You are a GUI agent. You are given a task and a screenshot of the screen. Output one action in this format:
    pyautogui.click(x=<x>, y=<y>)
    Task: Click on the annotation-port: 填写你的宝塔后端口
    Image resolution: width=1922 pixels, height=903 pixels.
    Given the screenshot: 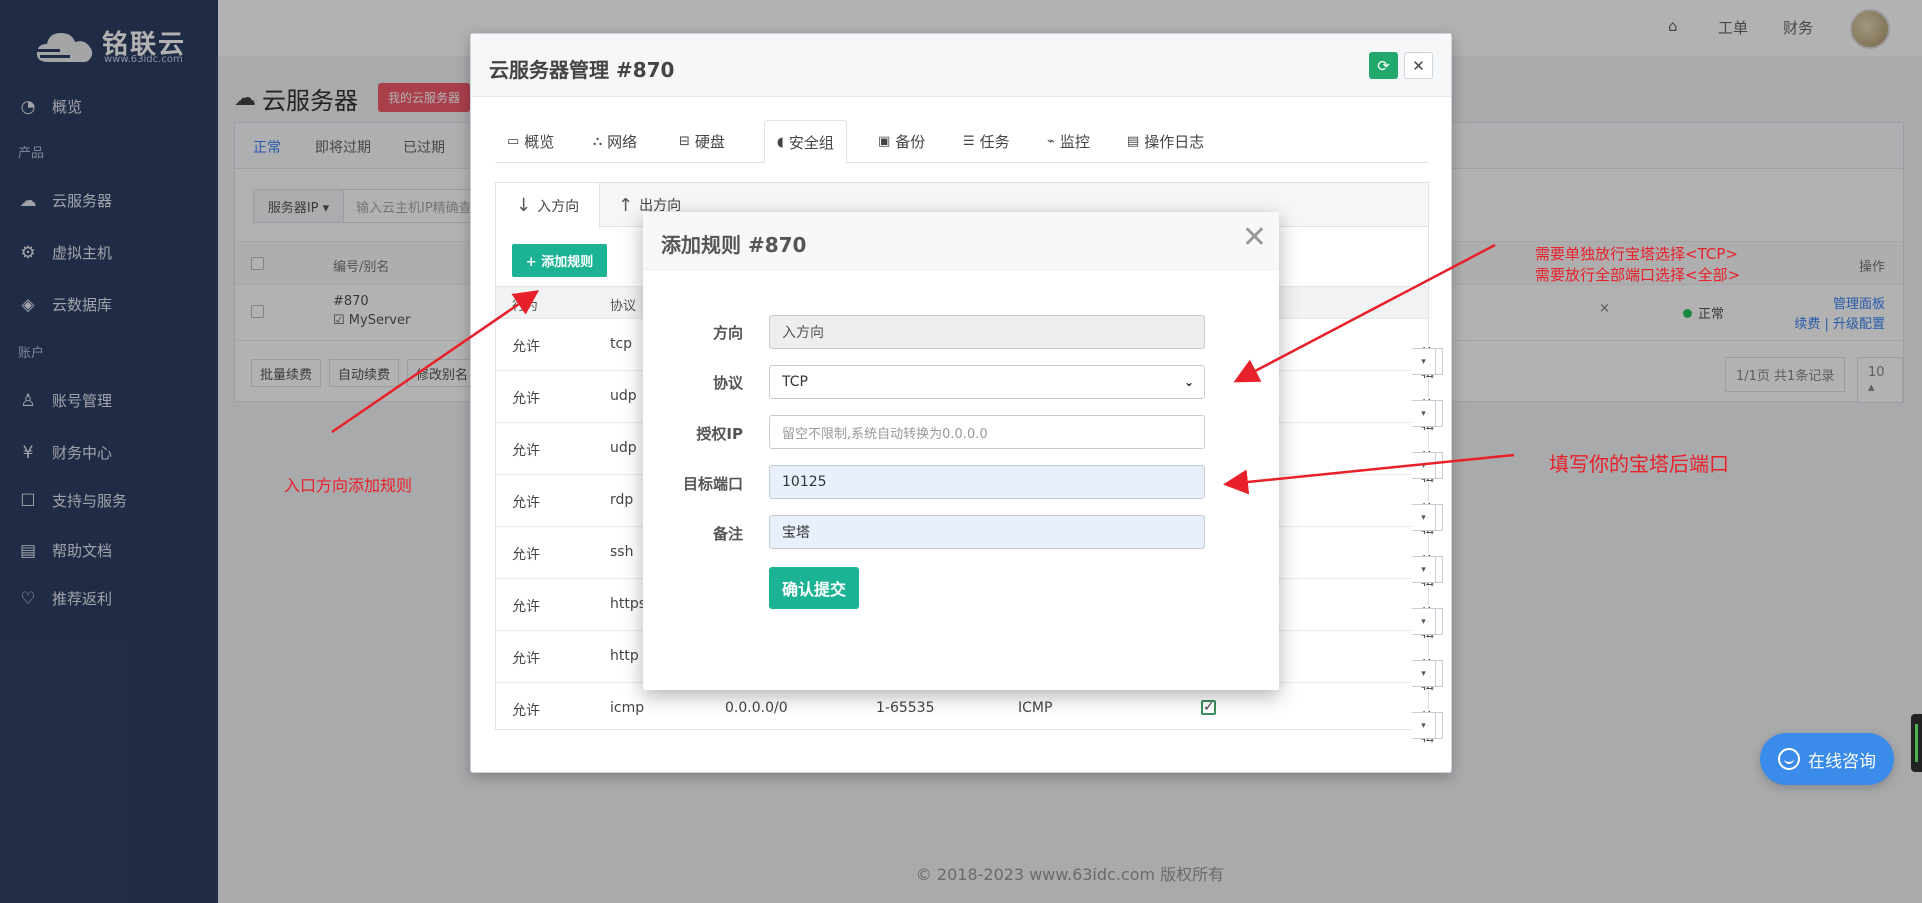 What is the action you would take?
    pyautogui.click(x=1639, y=464)
    